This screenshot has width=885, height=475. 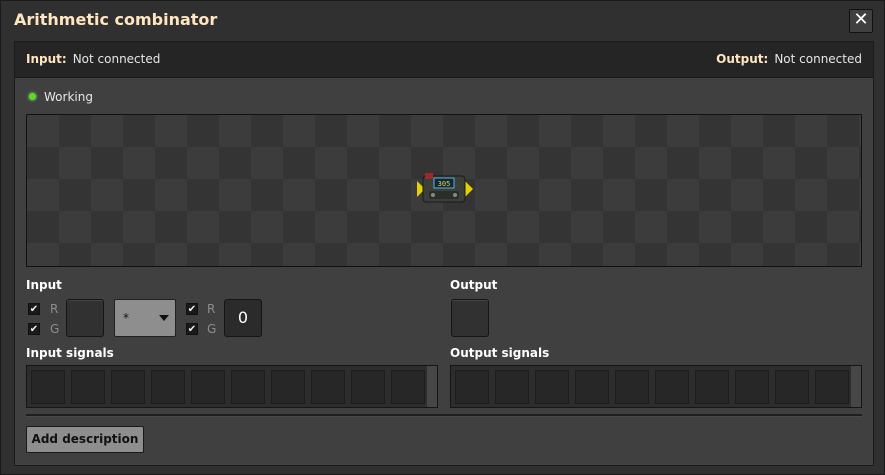 I want to click on output-signals-panel, so click(x=656, y=386).